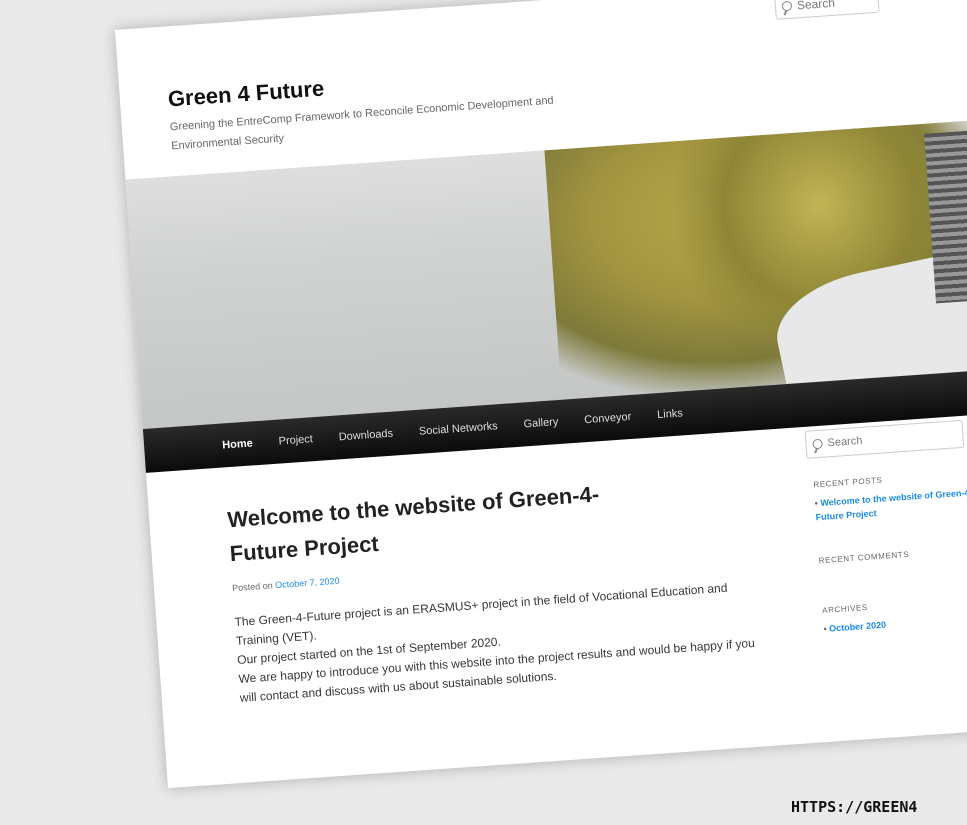 The height and width of the screenshot is (825, 967). What do you see at coordinates (895, 623) in the screenshot?
I see `archive-link-october-2020: October 2020` at bounding box center [895, 623].